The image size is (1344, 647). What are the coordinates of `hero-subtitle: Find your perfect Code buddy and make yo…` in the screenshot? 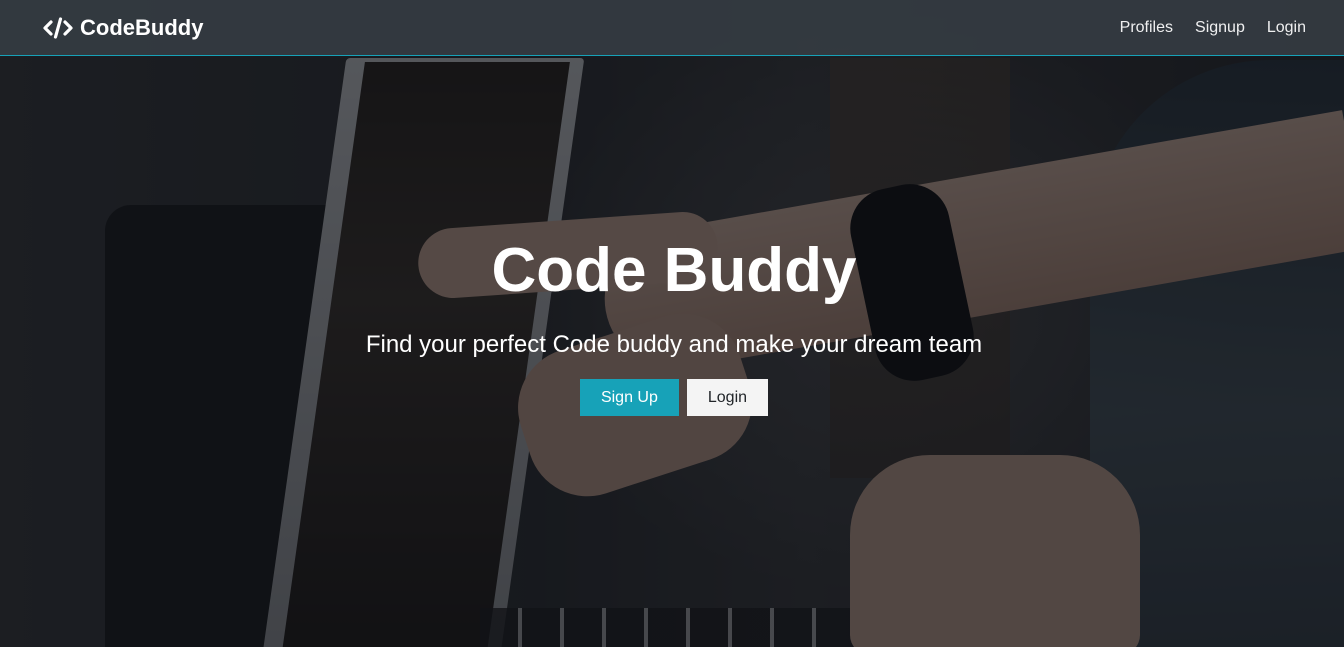 It's located at (674, 344).